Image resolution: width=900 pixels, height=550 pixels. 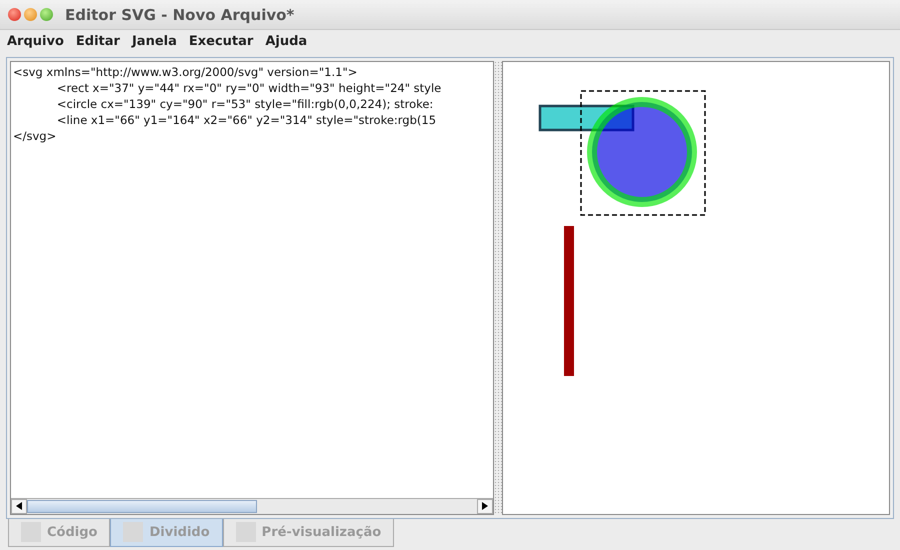 What do you see at coordinates (98, 41) in the screenshot?
I see `menu-item: Editar` at bounding box center [98, 41].